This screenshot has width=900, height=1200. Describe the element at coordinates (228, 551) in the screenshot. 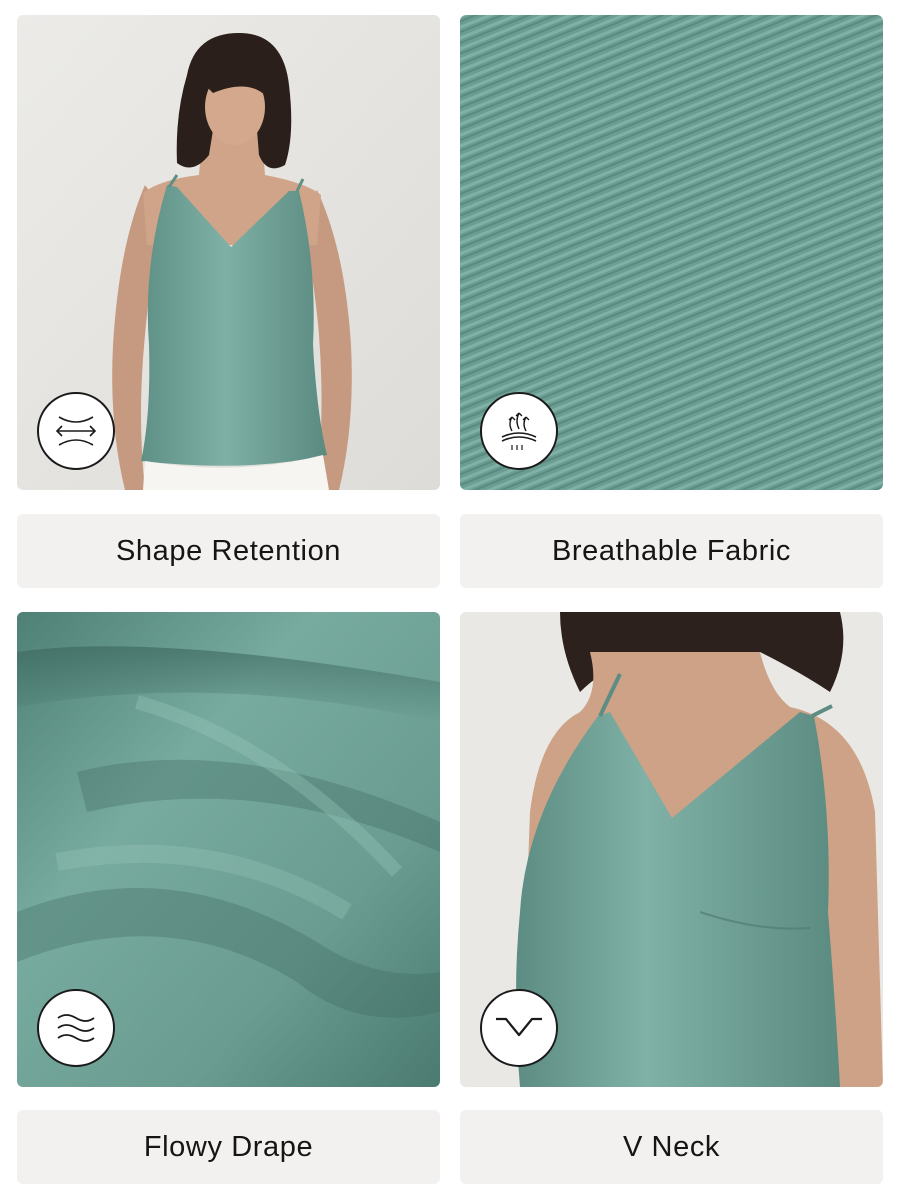

I see `feature-label-shape-retention: Shape Retention` at that location.